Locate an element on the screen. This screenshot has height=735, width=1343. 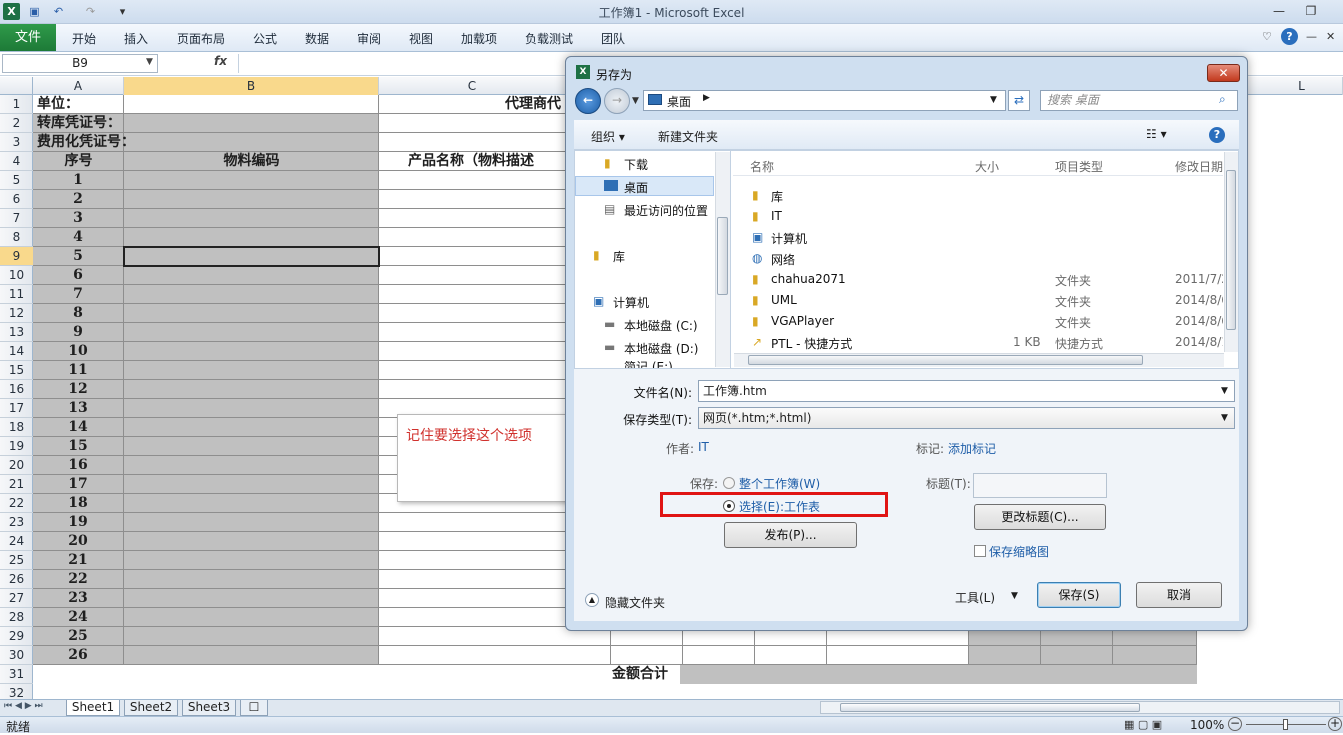
file-name: 计算机 is located at coordinates (789, 238).